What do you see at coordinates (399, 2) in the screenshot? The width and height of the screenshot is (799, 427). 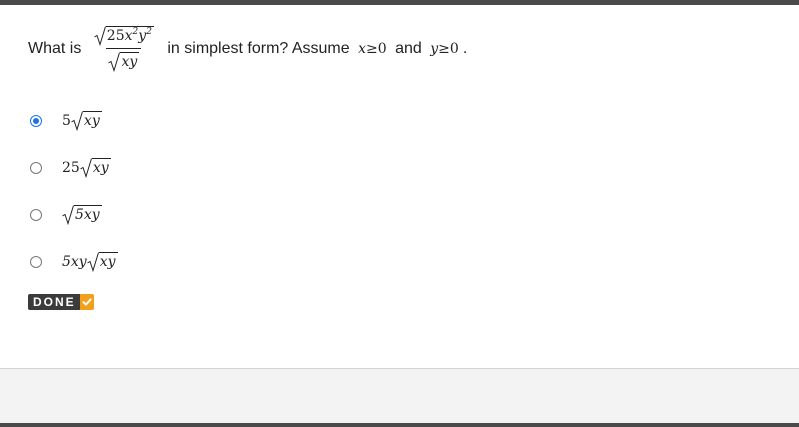 I see `top-bar` at bounding box center [399, 2].